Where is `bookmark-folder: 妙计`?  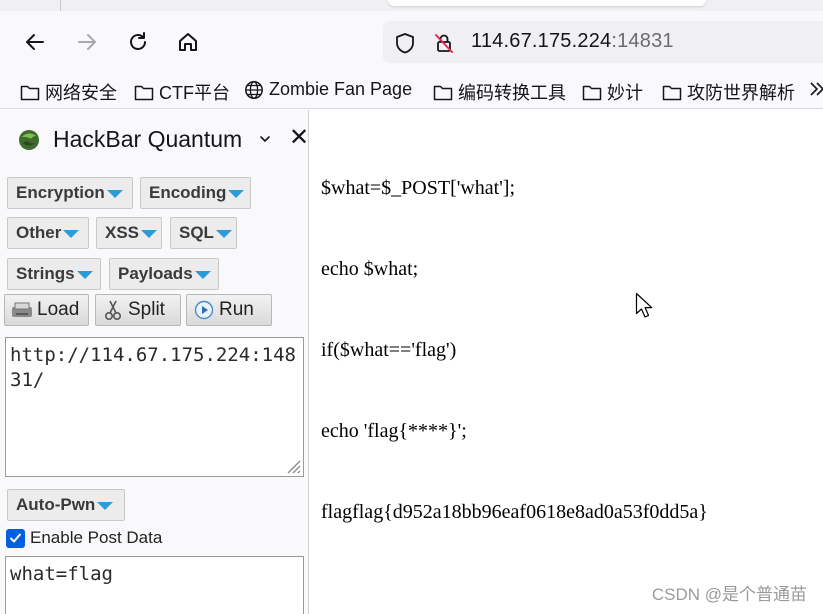
bookmark-folder: 妙计 is located at coordinates (612, 92).